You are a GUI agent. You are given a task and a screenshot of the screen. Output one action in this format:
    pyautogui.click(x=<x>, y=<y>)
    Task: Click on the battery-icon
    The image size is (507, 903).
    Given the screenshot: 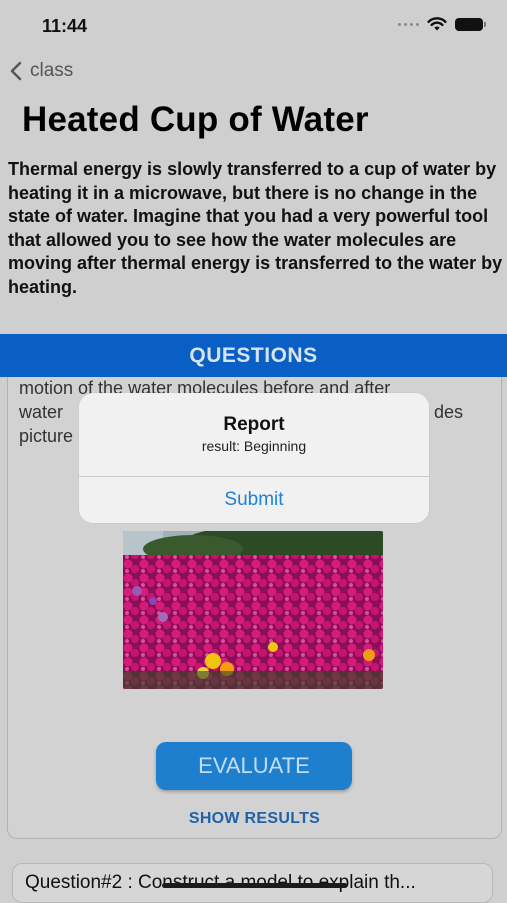 What is the action you would take?
    pyautogui.click(x=470, y=24)
    